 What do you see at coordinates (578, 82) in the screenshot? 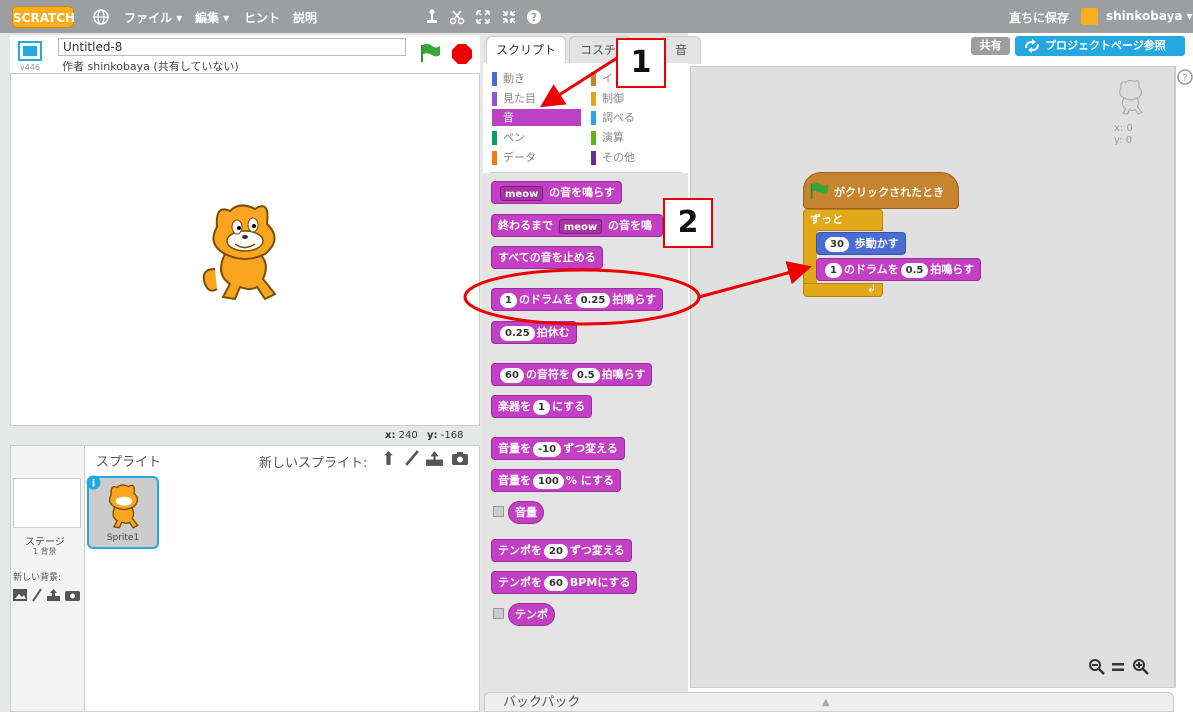
I see `callout-1-arrow` at bounding box center [578, 82].